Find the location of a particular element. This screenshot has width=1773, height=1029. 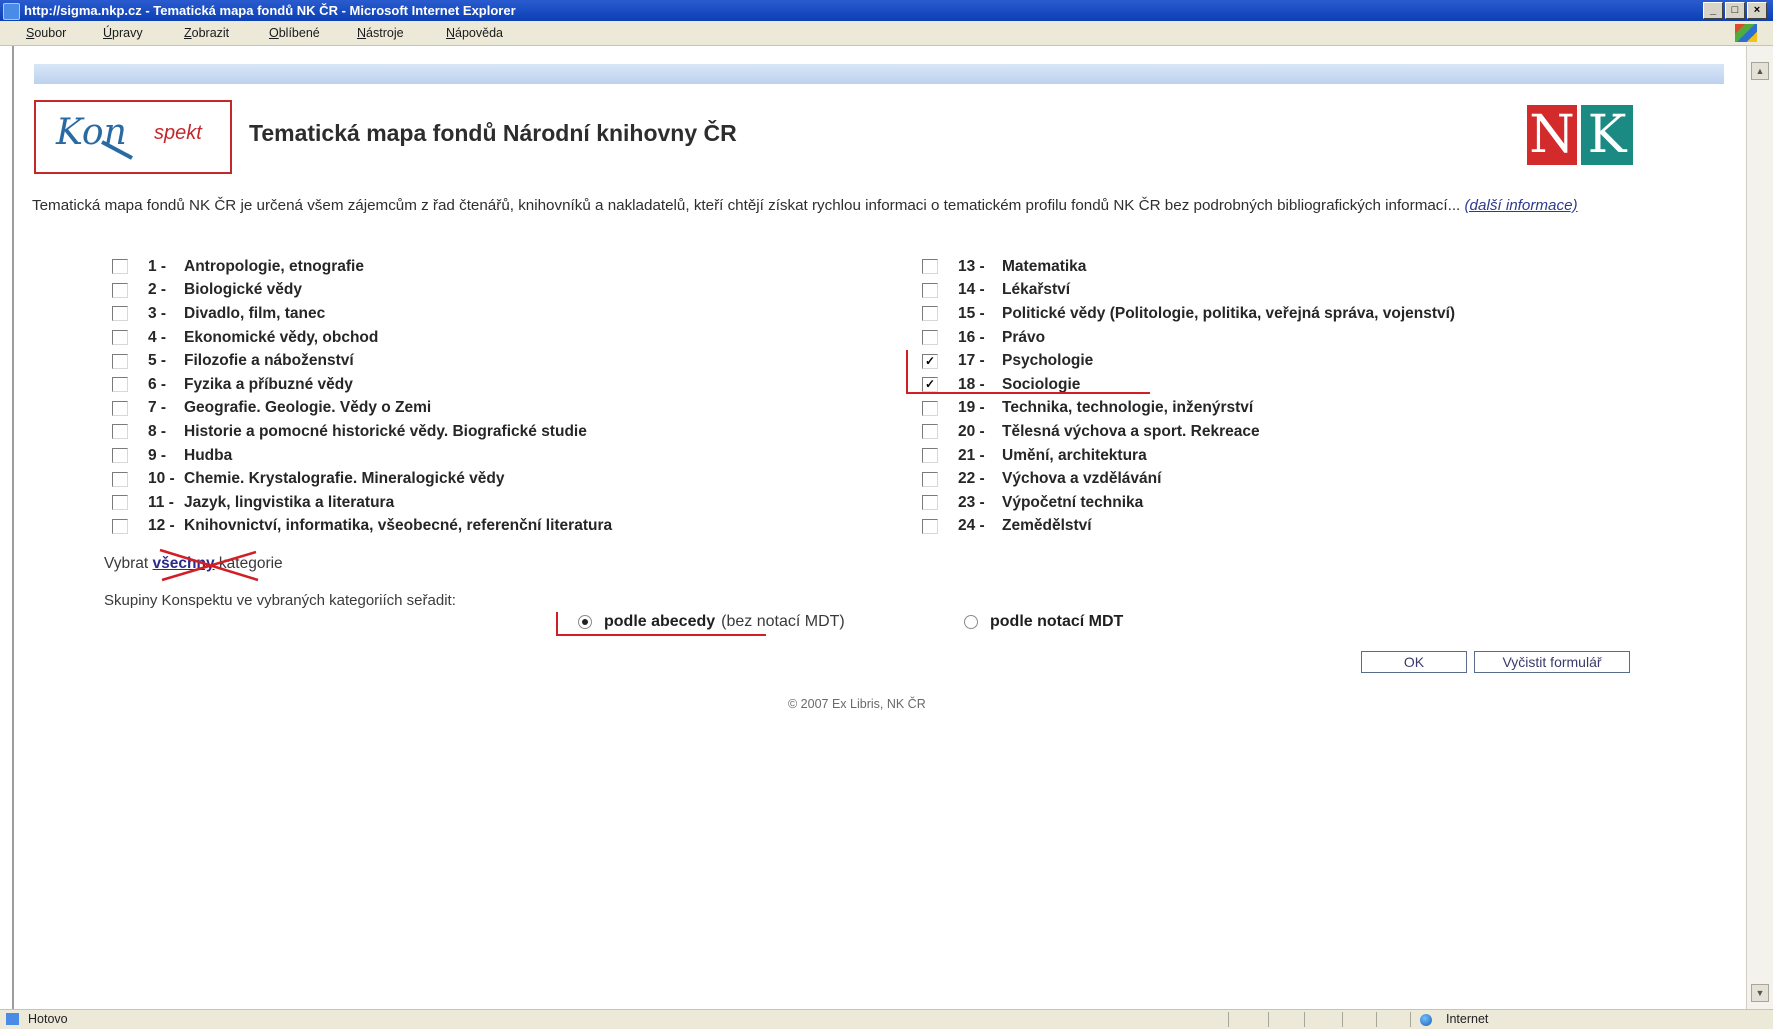

category-number: 6 - is located at coordinates (157, 384).